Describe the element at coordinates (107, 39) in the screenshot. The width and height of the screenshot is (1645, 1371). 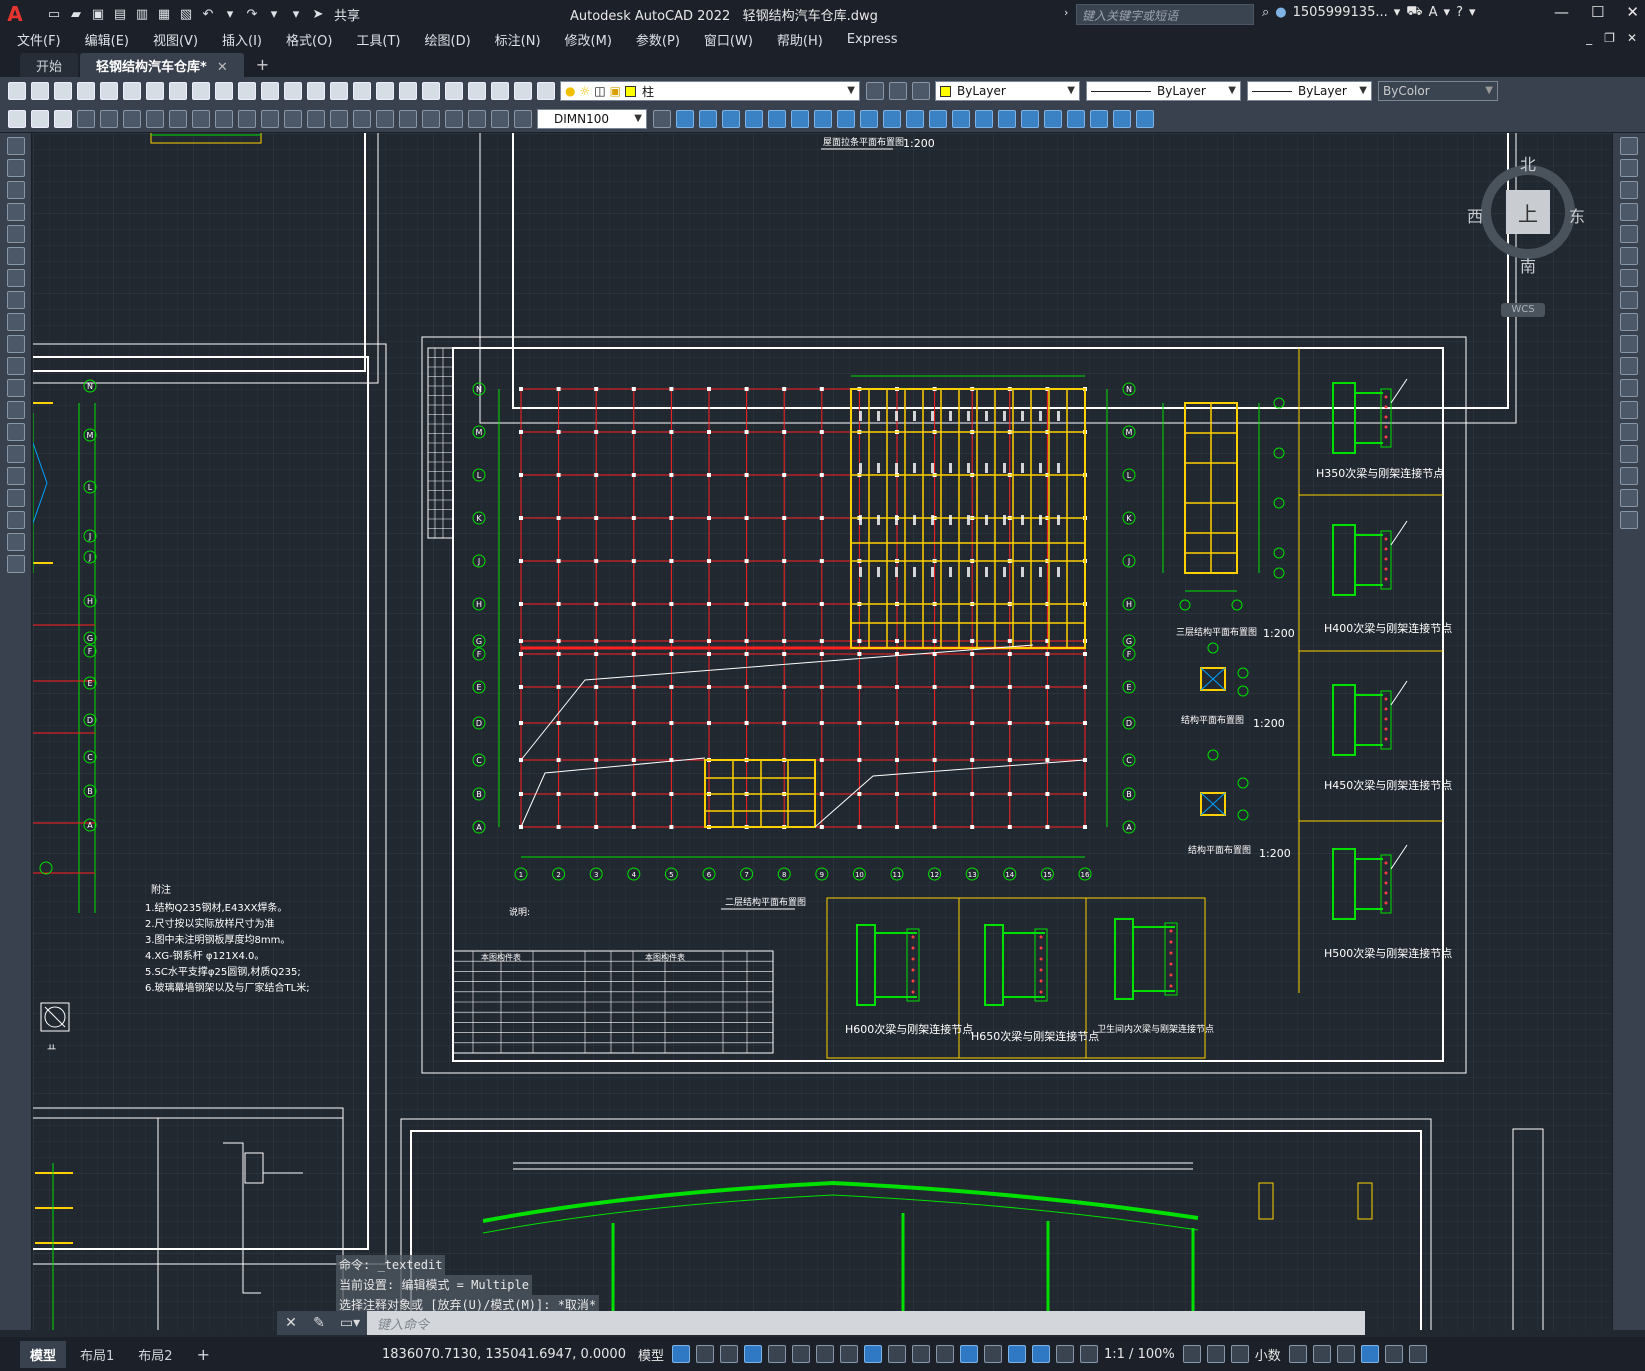
I see `menu-edit: 编辑(E)` at that location.